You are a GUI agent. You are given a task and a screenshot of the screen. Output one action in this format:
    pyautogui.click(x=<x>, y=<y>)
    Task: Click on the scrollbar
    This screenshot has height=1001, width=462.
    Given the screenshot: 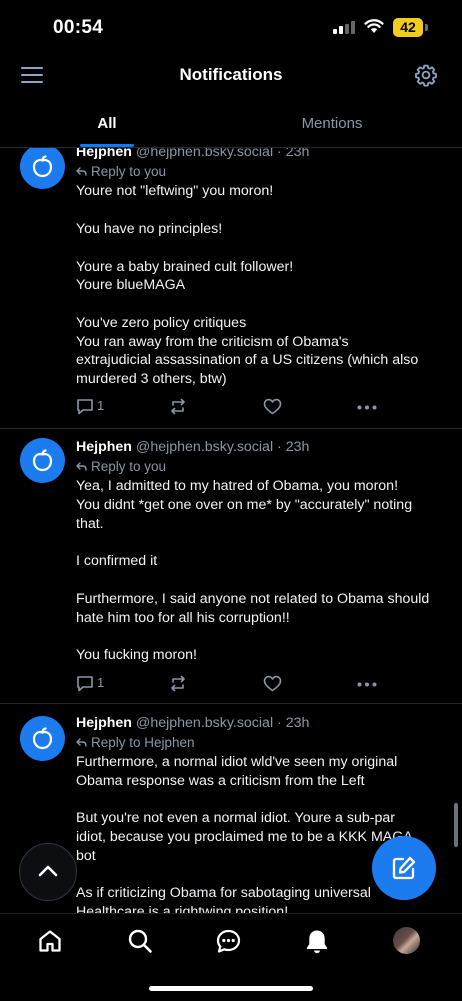 What is the action you would take?
    pyautogui.click(x=456, y=825)
    